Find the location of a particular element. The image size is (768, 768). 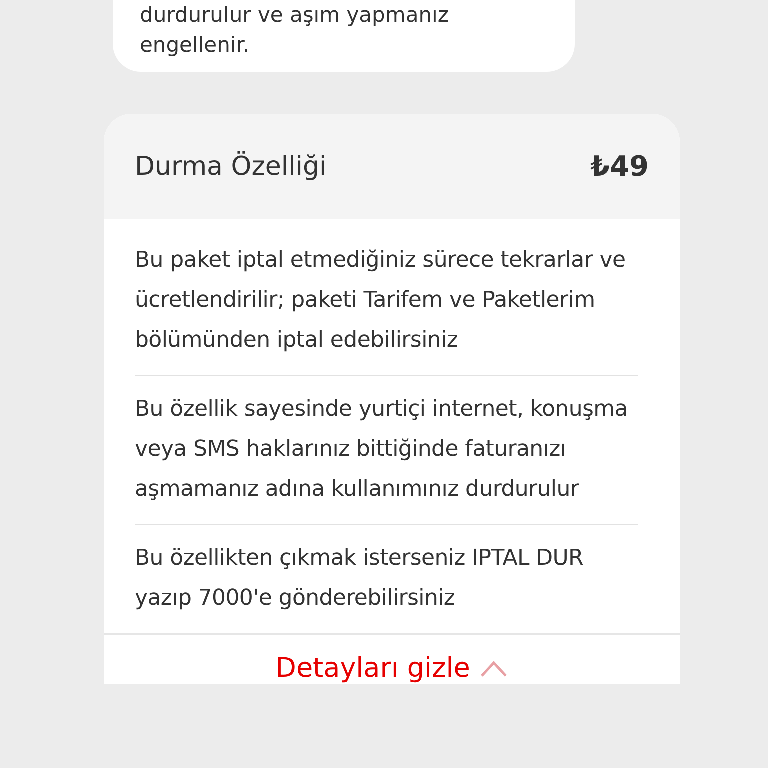

feature-price: ₺49 is located at coordinates (619, 166).